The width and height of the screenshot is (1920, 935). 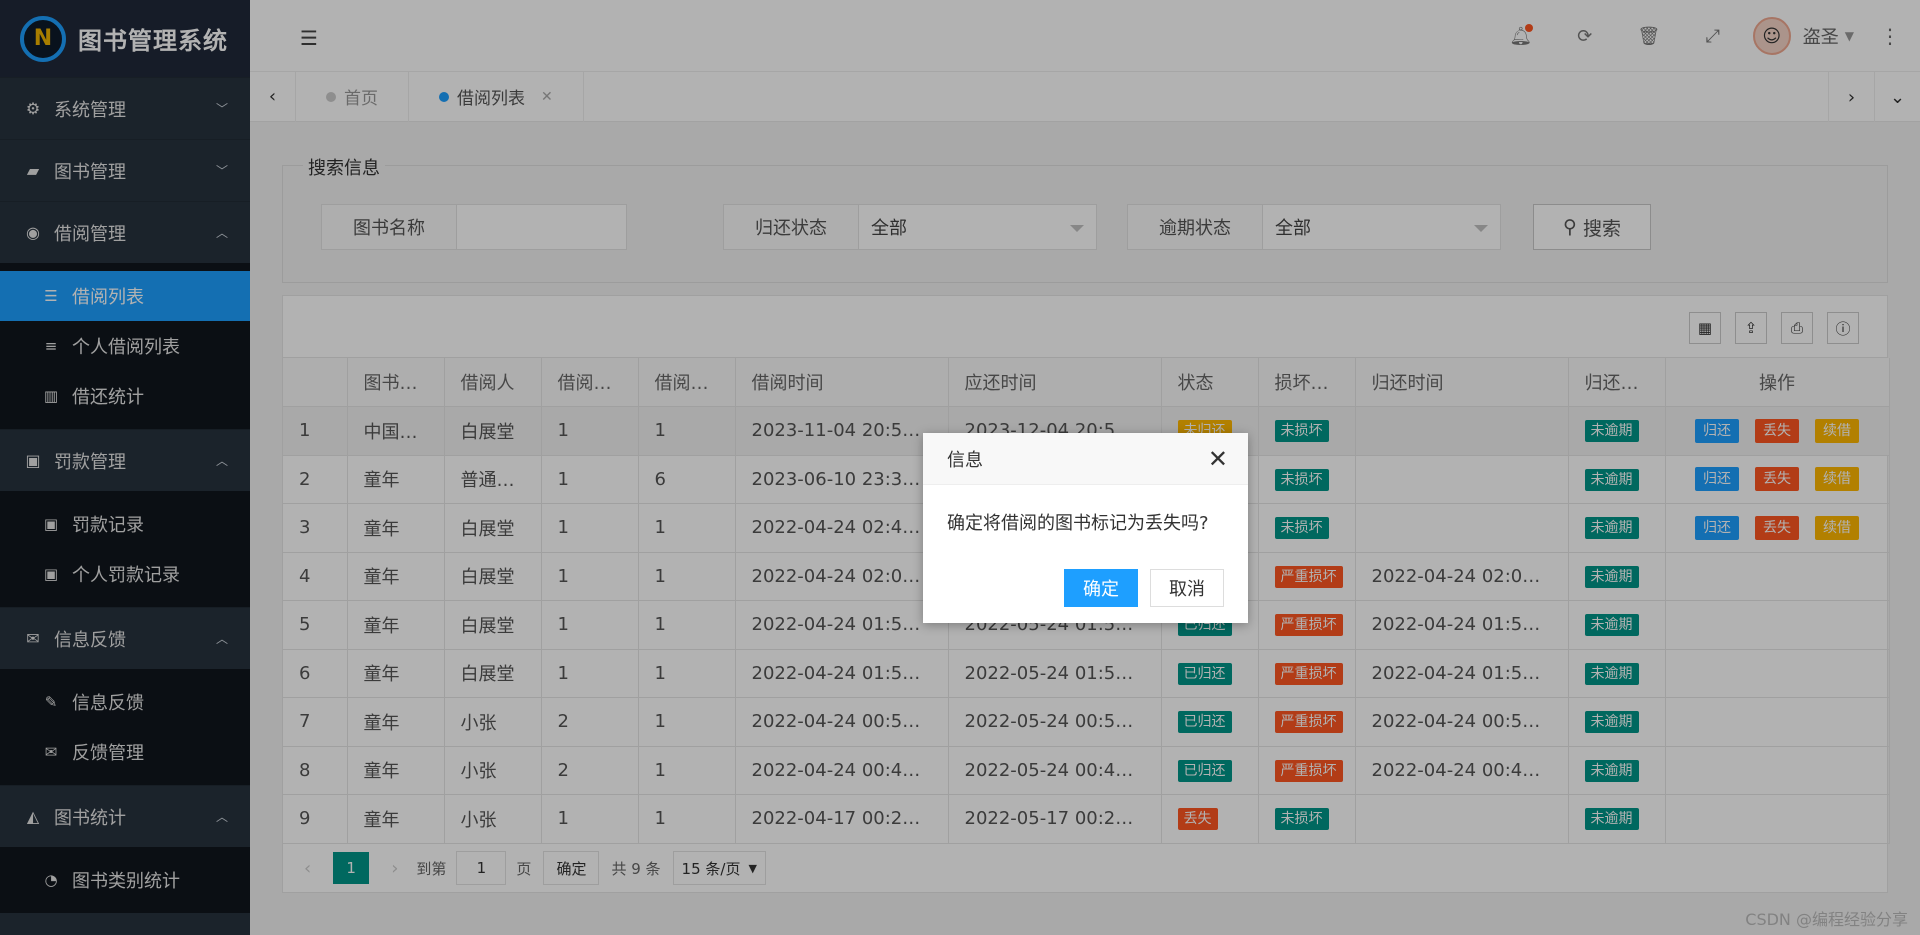 What do you see at coordinates (1218, 459) in the screenshot?
I see `close-icon: ✕` at bounding box center [1218, 459].